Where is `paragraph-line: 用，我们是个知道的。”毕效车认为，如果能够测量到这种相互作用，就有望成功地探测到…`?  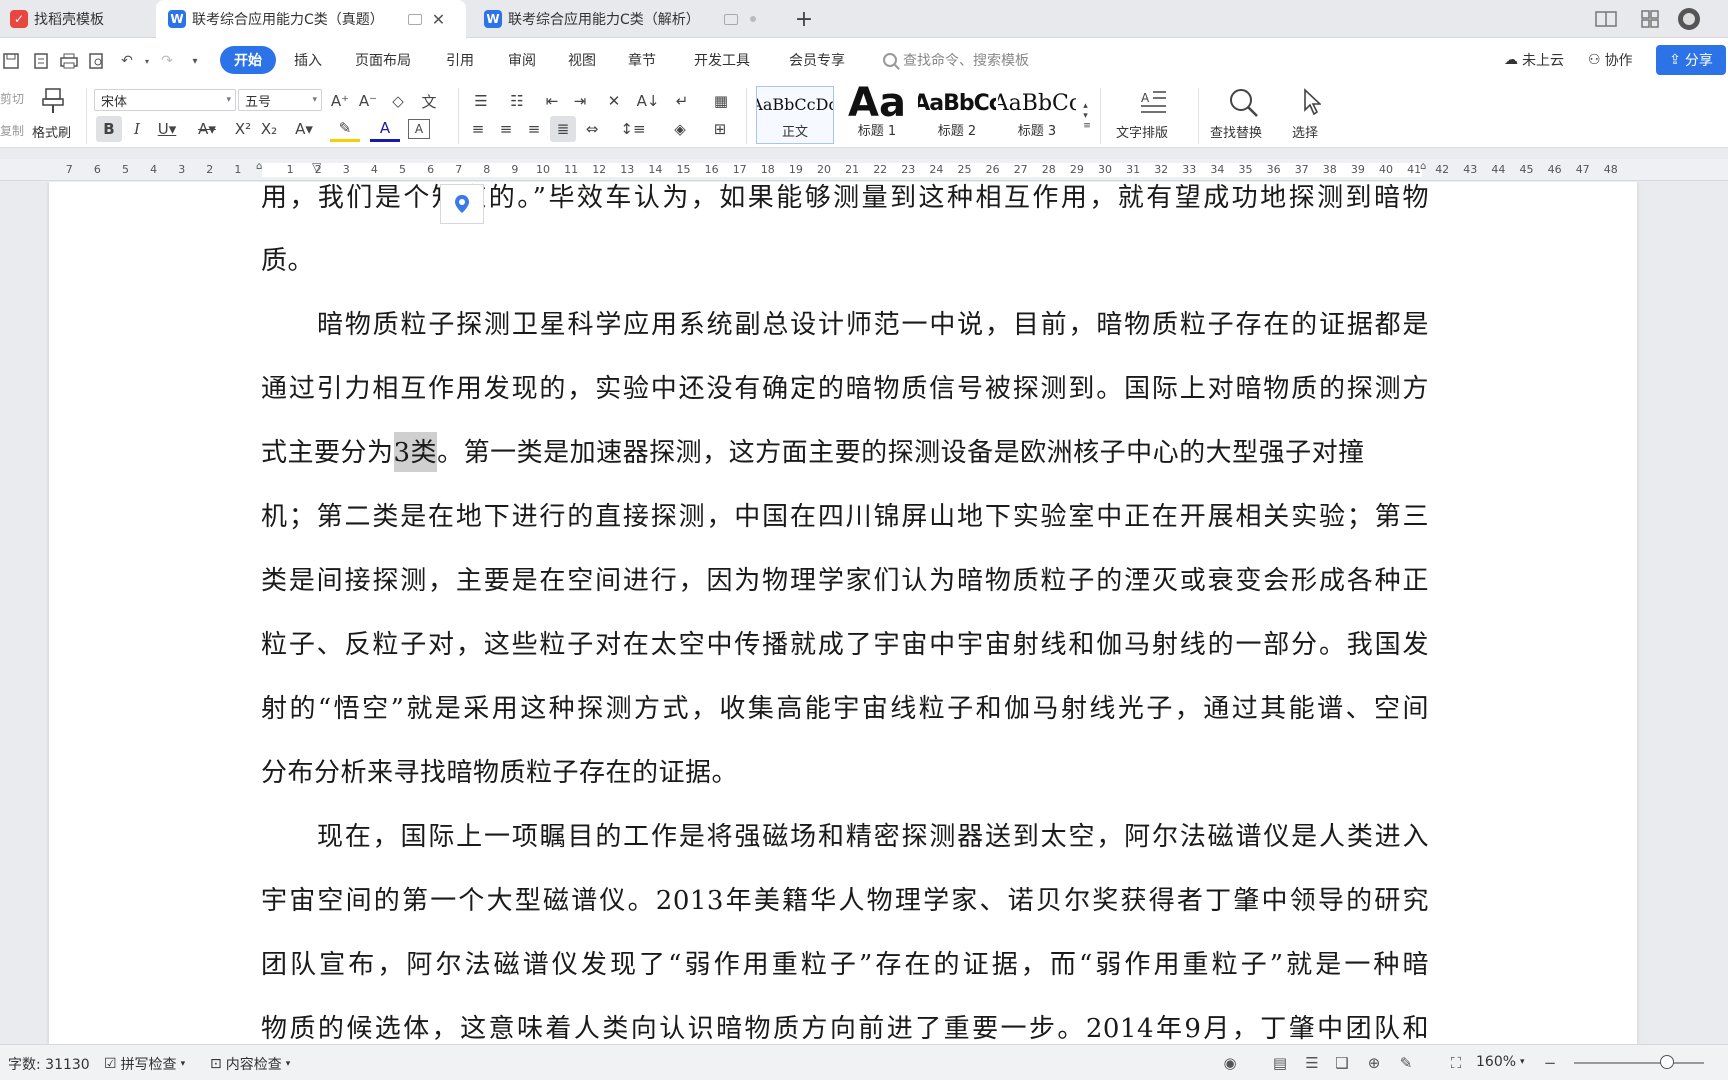
paragraph-line: 用，我们是个知道的。”毕效车认为，如果能够测量到这种相互作用，就有望成功地探测到… is located at coordinates (845, 199).